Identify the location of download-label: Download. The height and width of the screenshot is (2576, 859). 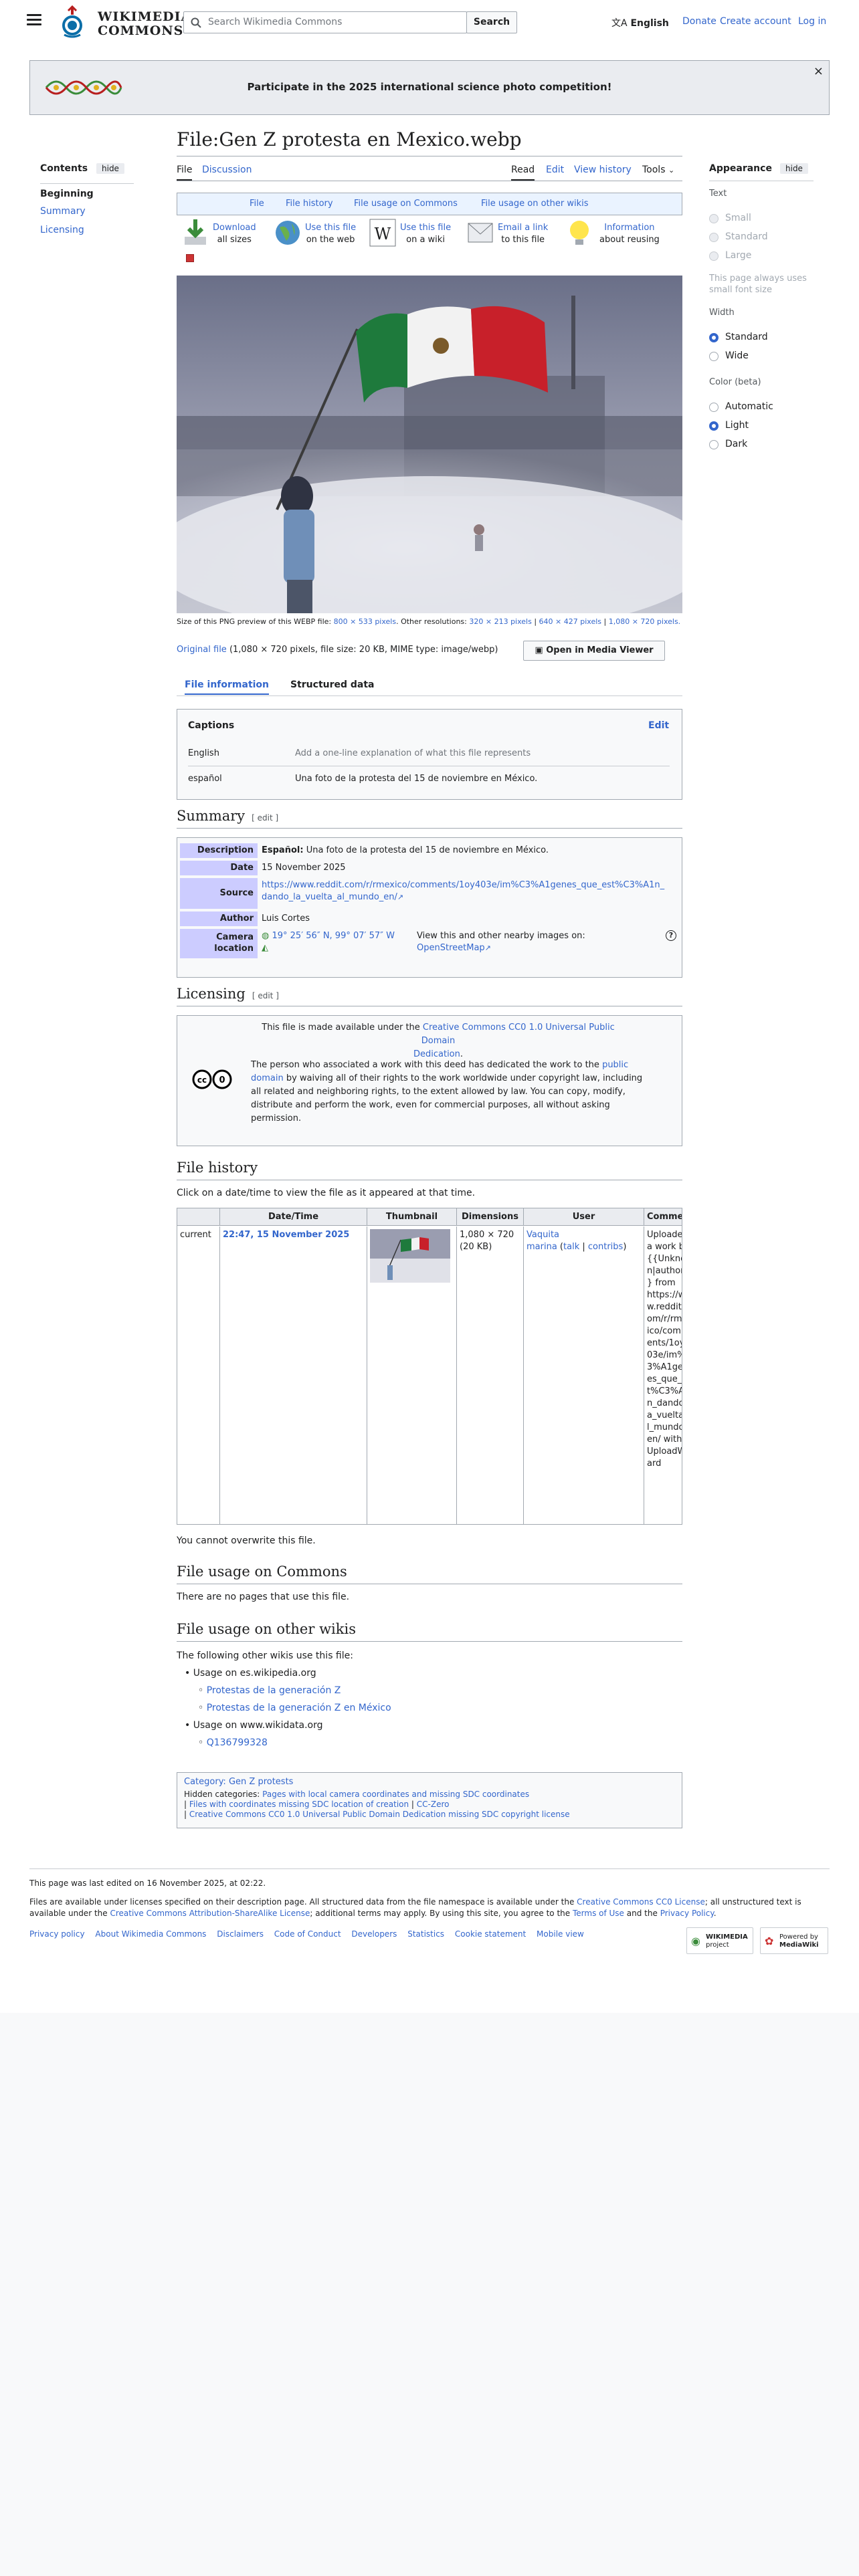
(234, 228).